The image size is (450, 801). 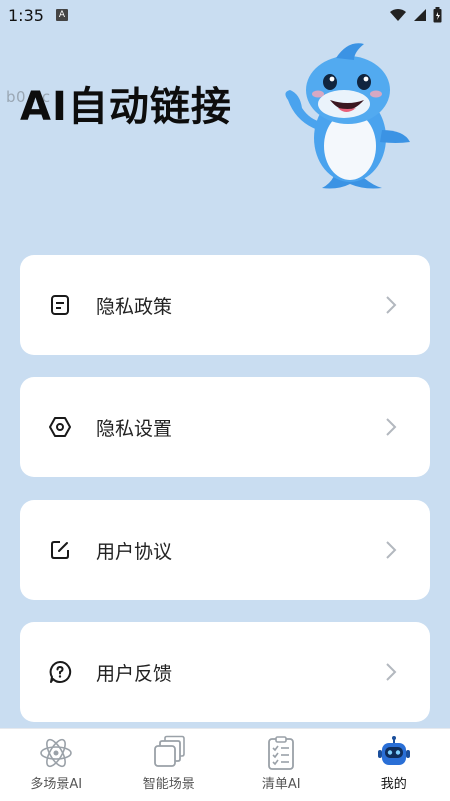 I want to click on robot-icon, so click(x=394, y=753).